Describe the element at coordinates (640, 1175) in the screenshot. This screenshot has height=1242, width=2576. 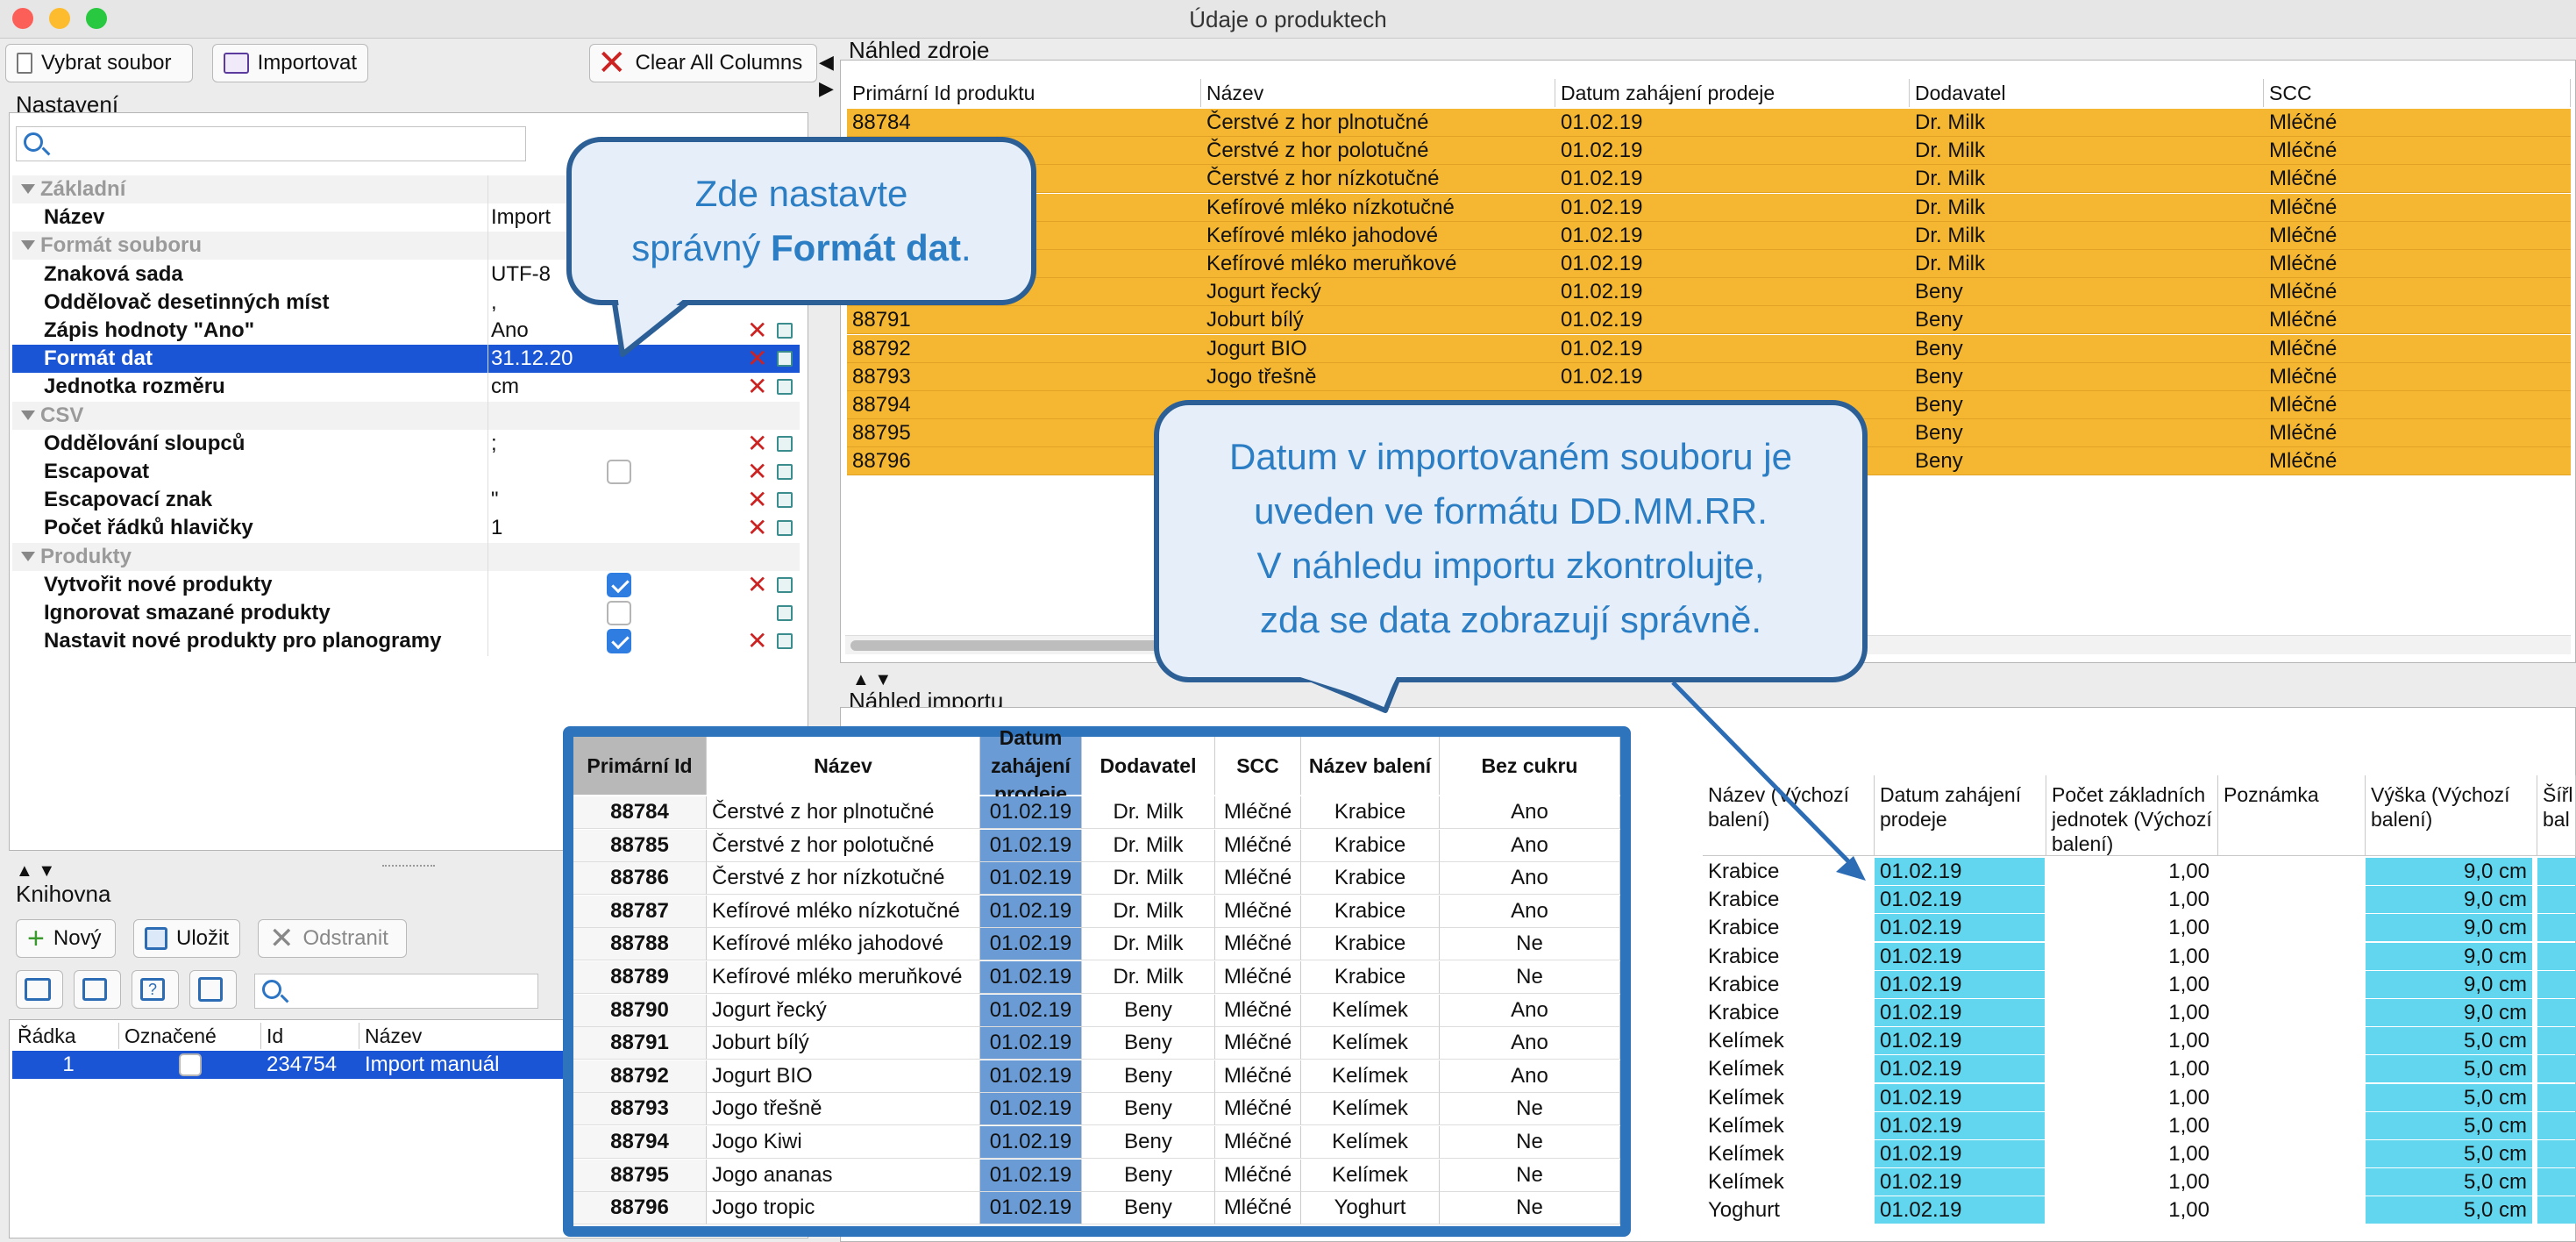
I see `zoomed-cell: 88795` at that location.